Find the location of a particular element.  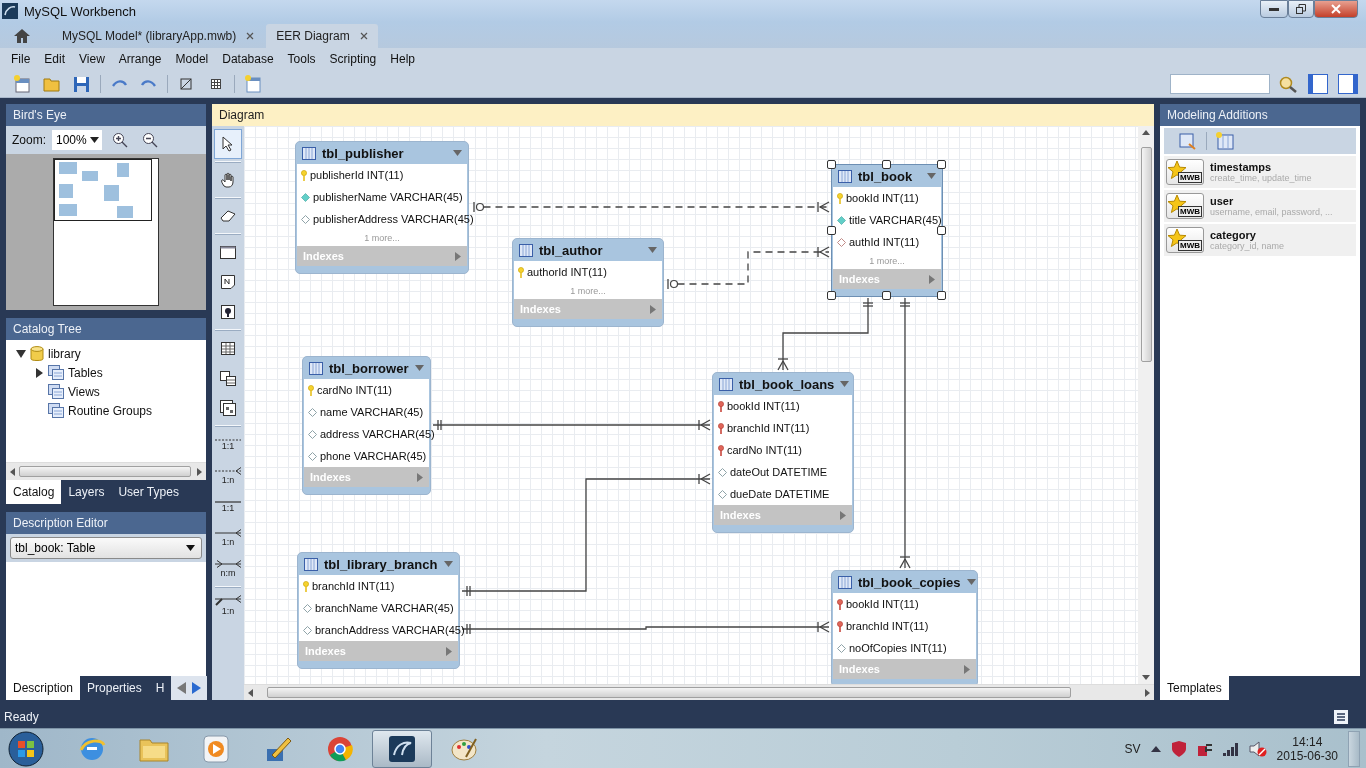

column-text: publisherName VARCHAR(45) is located at coordinates (388, 197).